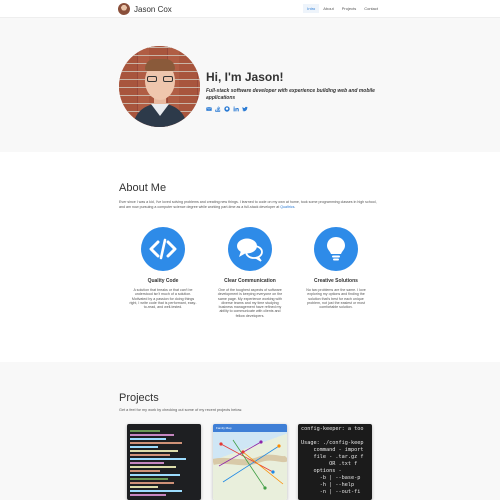 This screenshot has height=500, width=500. Describe the element at coordinates (164, 462) in the screenshot. I see `project-card-code` at that location.